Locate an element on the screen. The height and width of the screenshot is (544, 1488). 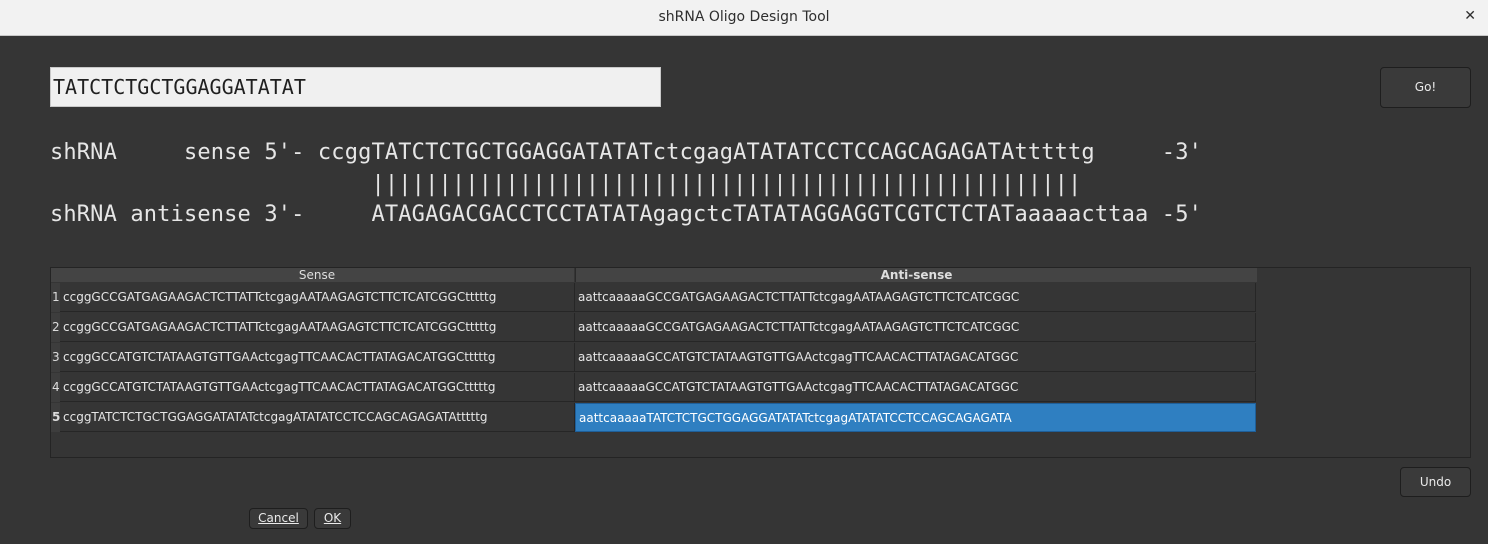
ok-button: OK is located at coordinates (332, 518).